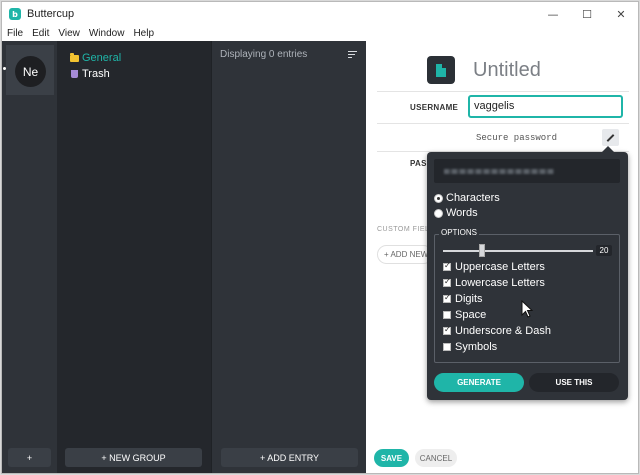  I want to click on menu-window: Window, so click(107, 33).